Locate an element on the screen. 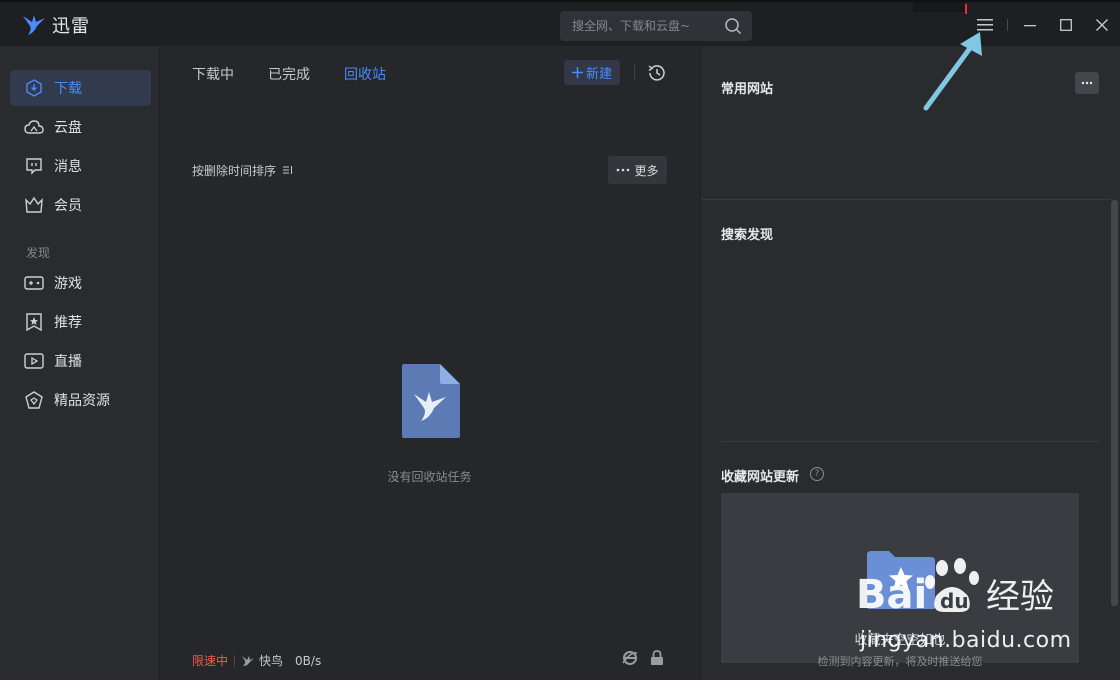 Image resolution: width=1120 pixels, height=680 pixels. download-speed: 0B/s is located at coordinates (308, 660).